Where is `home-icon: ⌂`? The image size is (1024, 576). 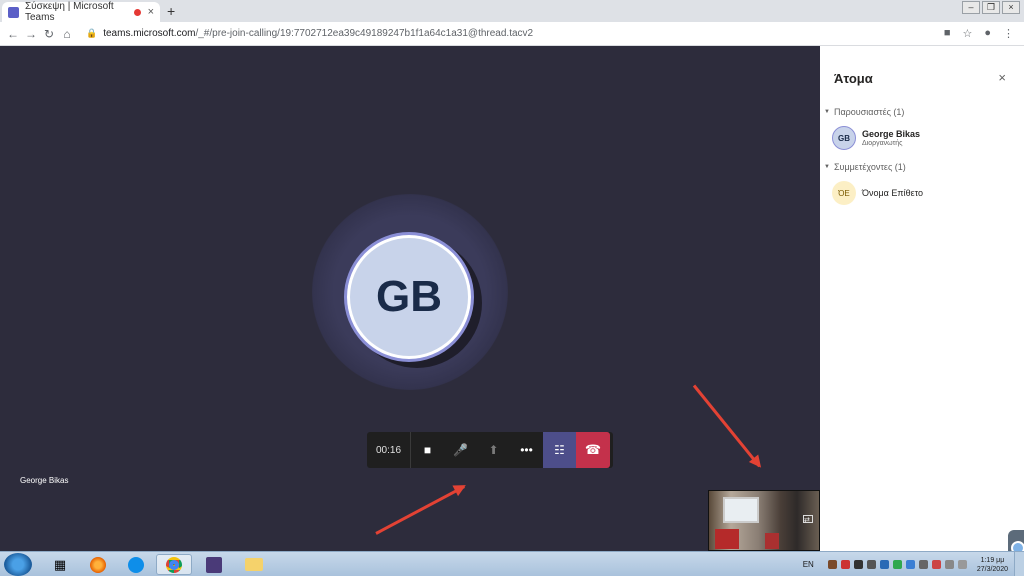 home-icon: ⌂ is located at coordinates (67, 34).